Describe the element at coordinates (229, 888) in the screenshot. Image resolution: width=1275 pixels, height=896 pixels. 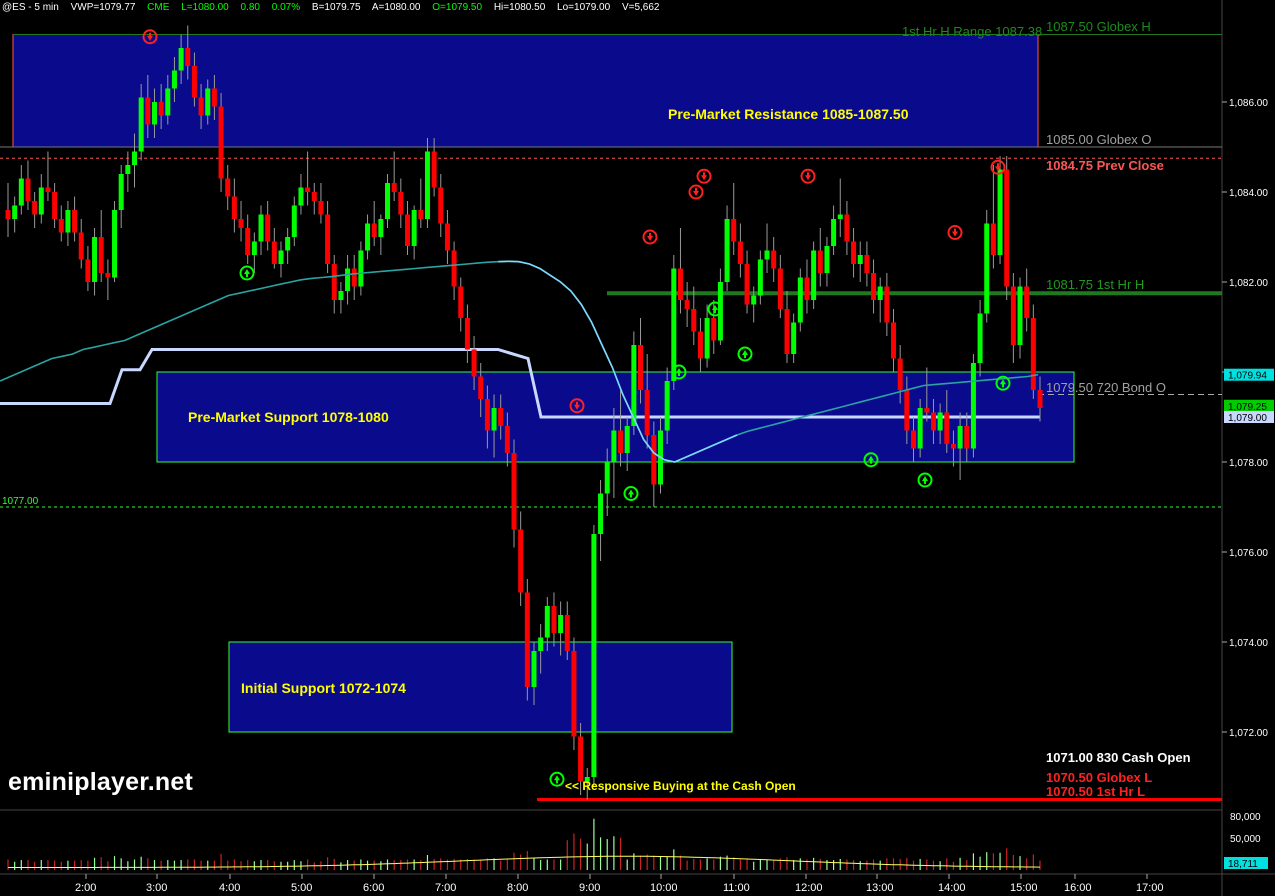
I see `time-tick-label: 4:00` at that location.